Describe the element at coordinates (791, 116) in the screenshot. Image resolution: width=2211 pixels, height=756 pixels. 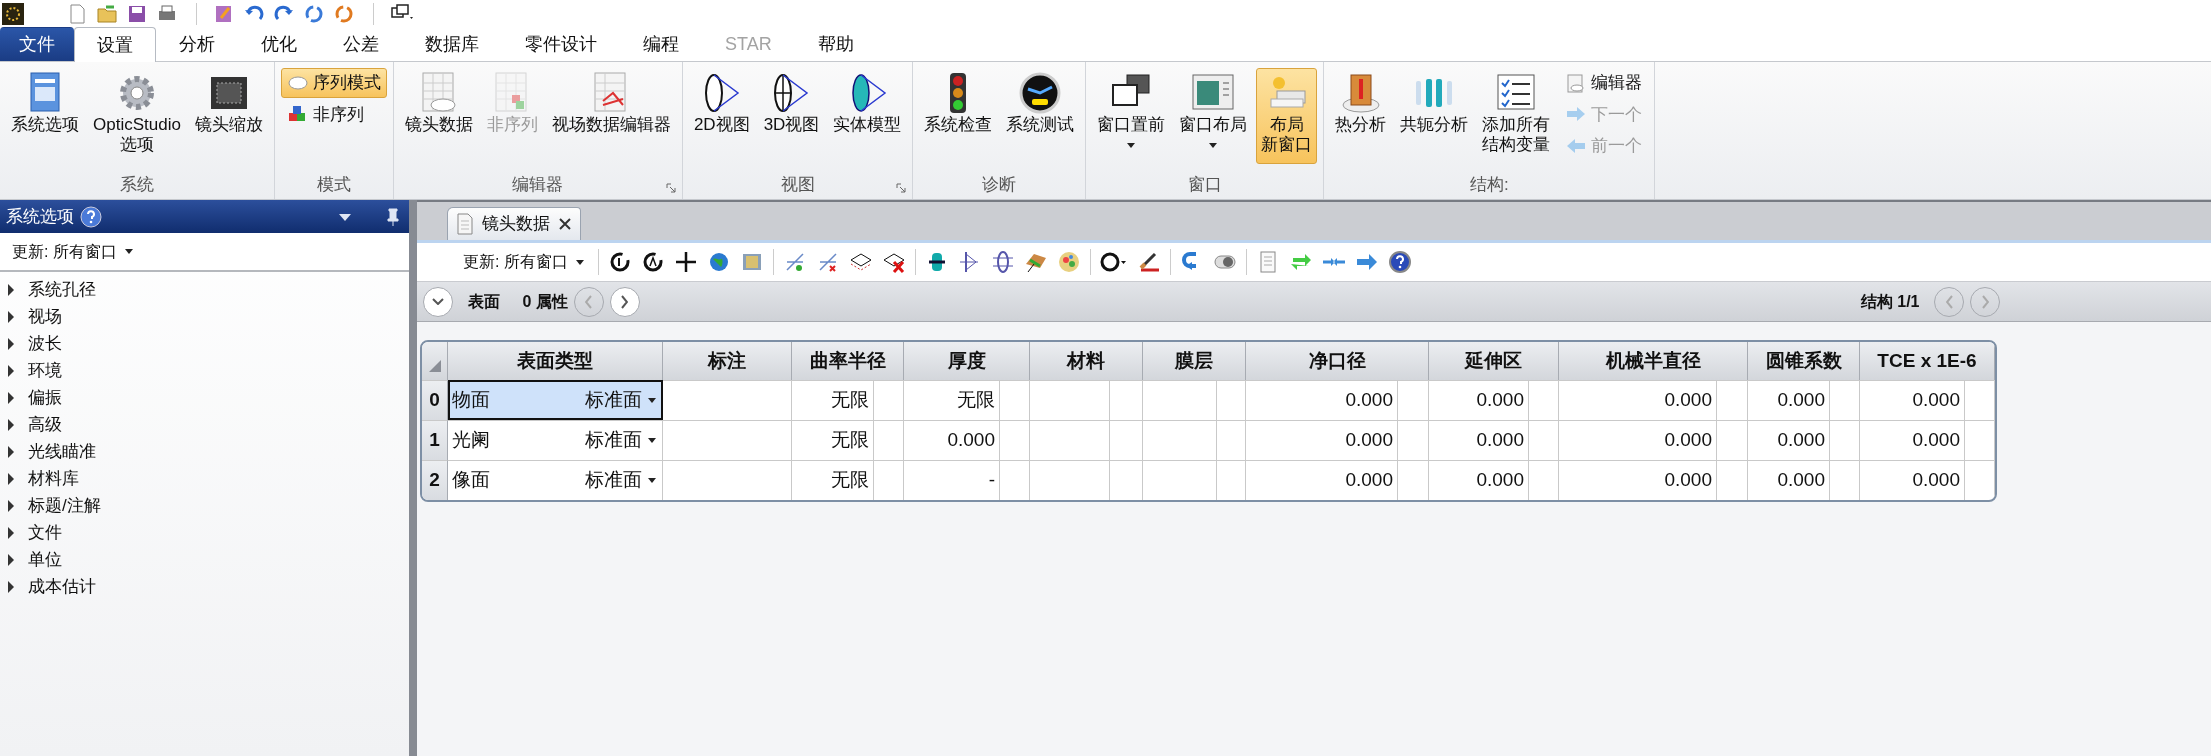
I see `ribbon-button: 3D视图` at that location.